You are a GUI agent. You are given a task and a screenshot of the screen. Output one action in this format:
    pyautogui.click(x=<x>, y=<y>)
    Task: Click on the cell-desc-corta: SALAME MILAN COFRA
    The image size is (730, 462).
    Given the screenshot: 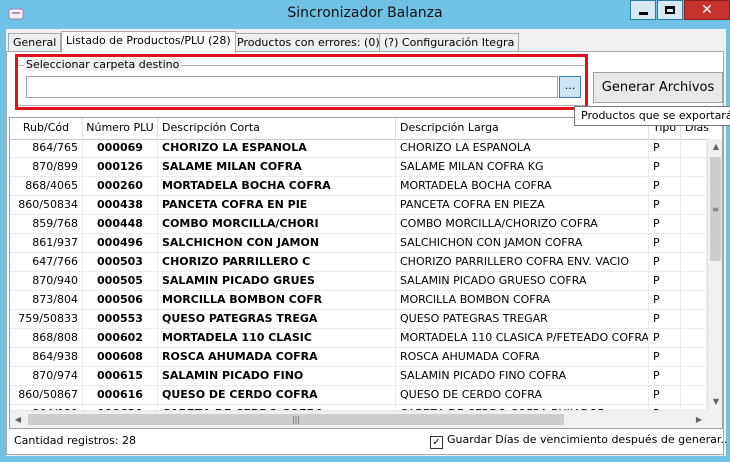 What is the action you would take?
    pyautogui.click(x=277, y=167)
    